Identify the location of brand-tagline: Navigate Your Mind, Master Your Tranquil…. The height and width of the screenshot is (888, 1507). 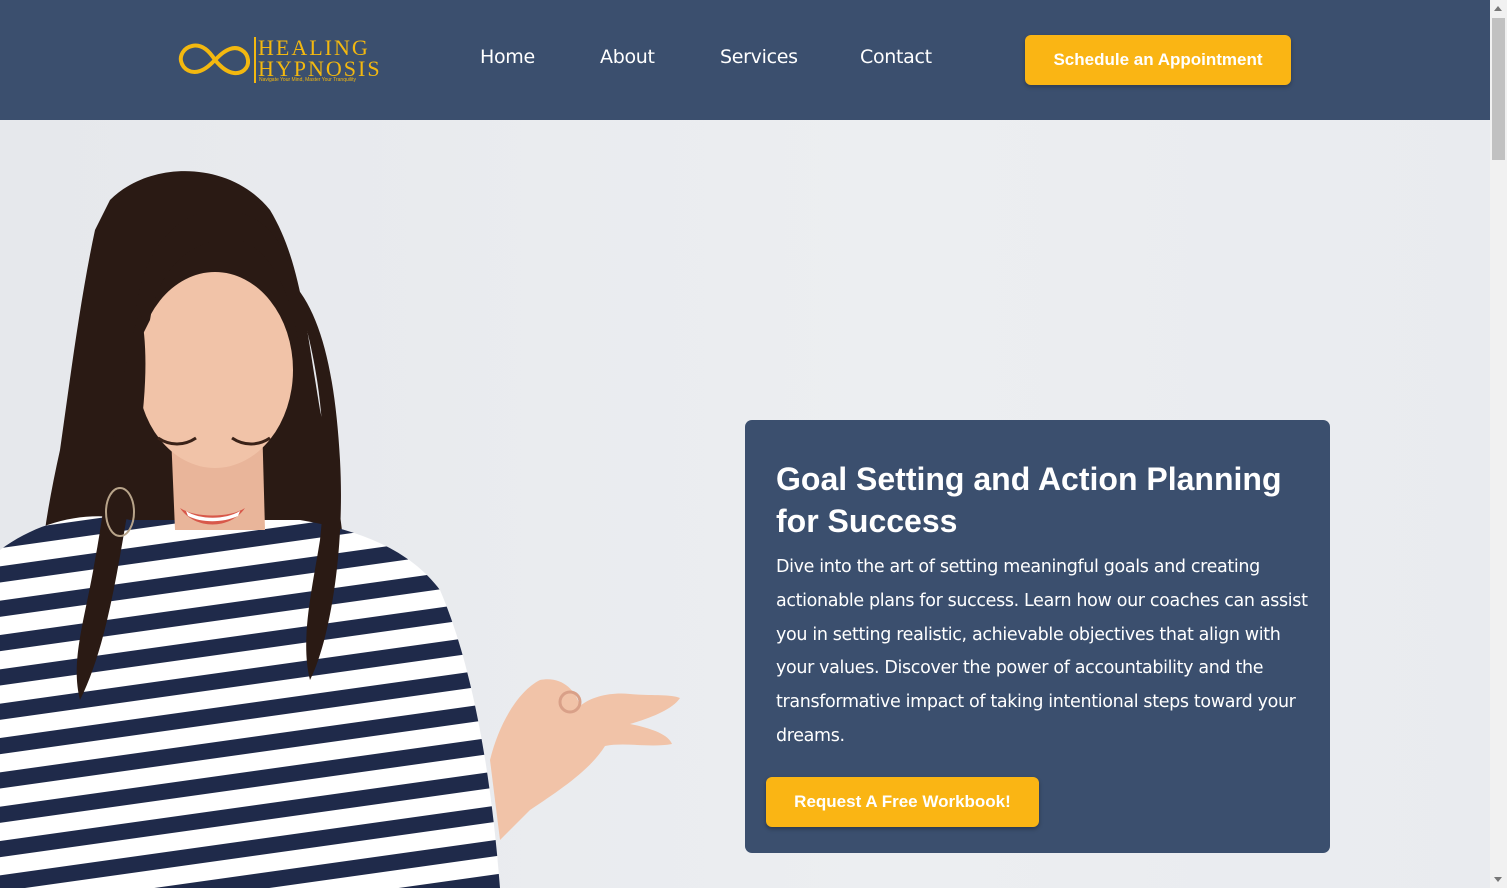
(307, 80).